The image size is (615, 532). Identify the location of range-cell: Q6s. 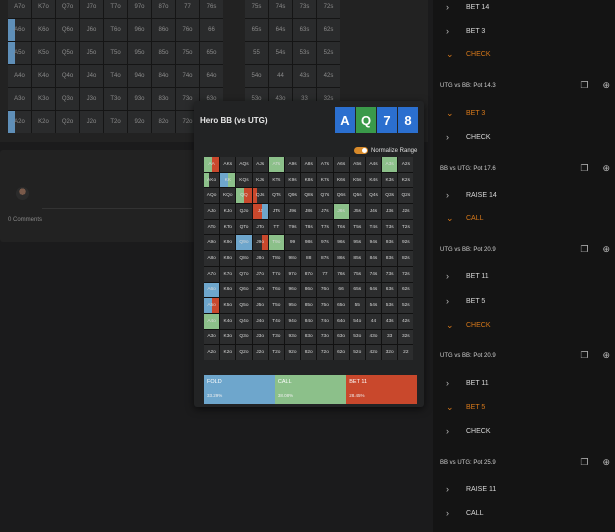
(341, 196).